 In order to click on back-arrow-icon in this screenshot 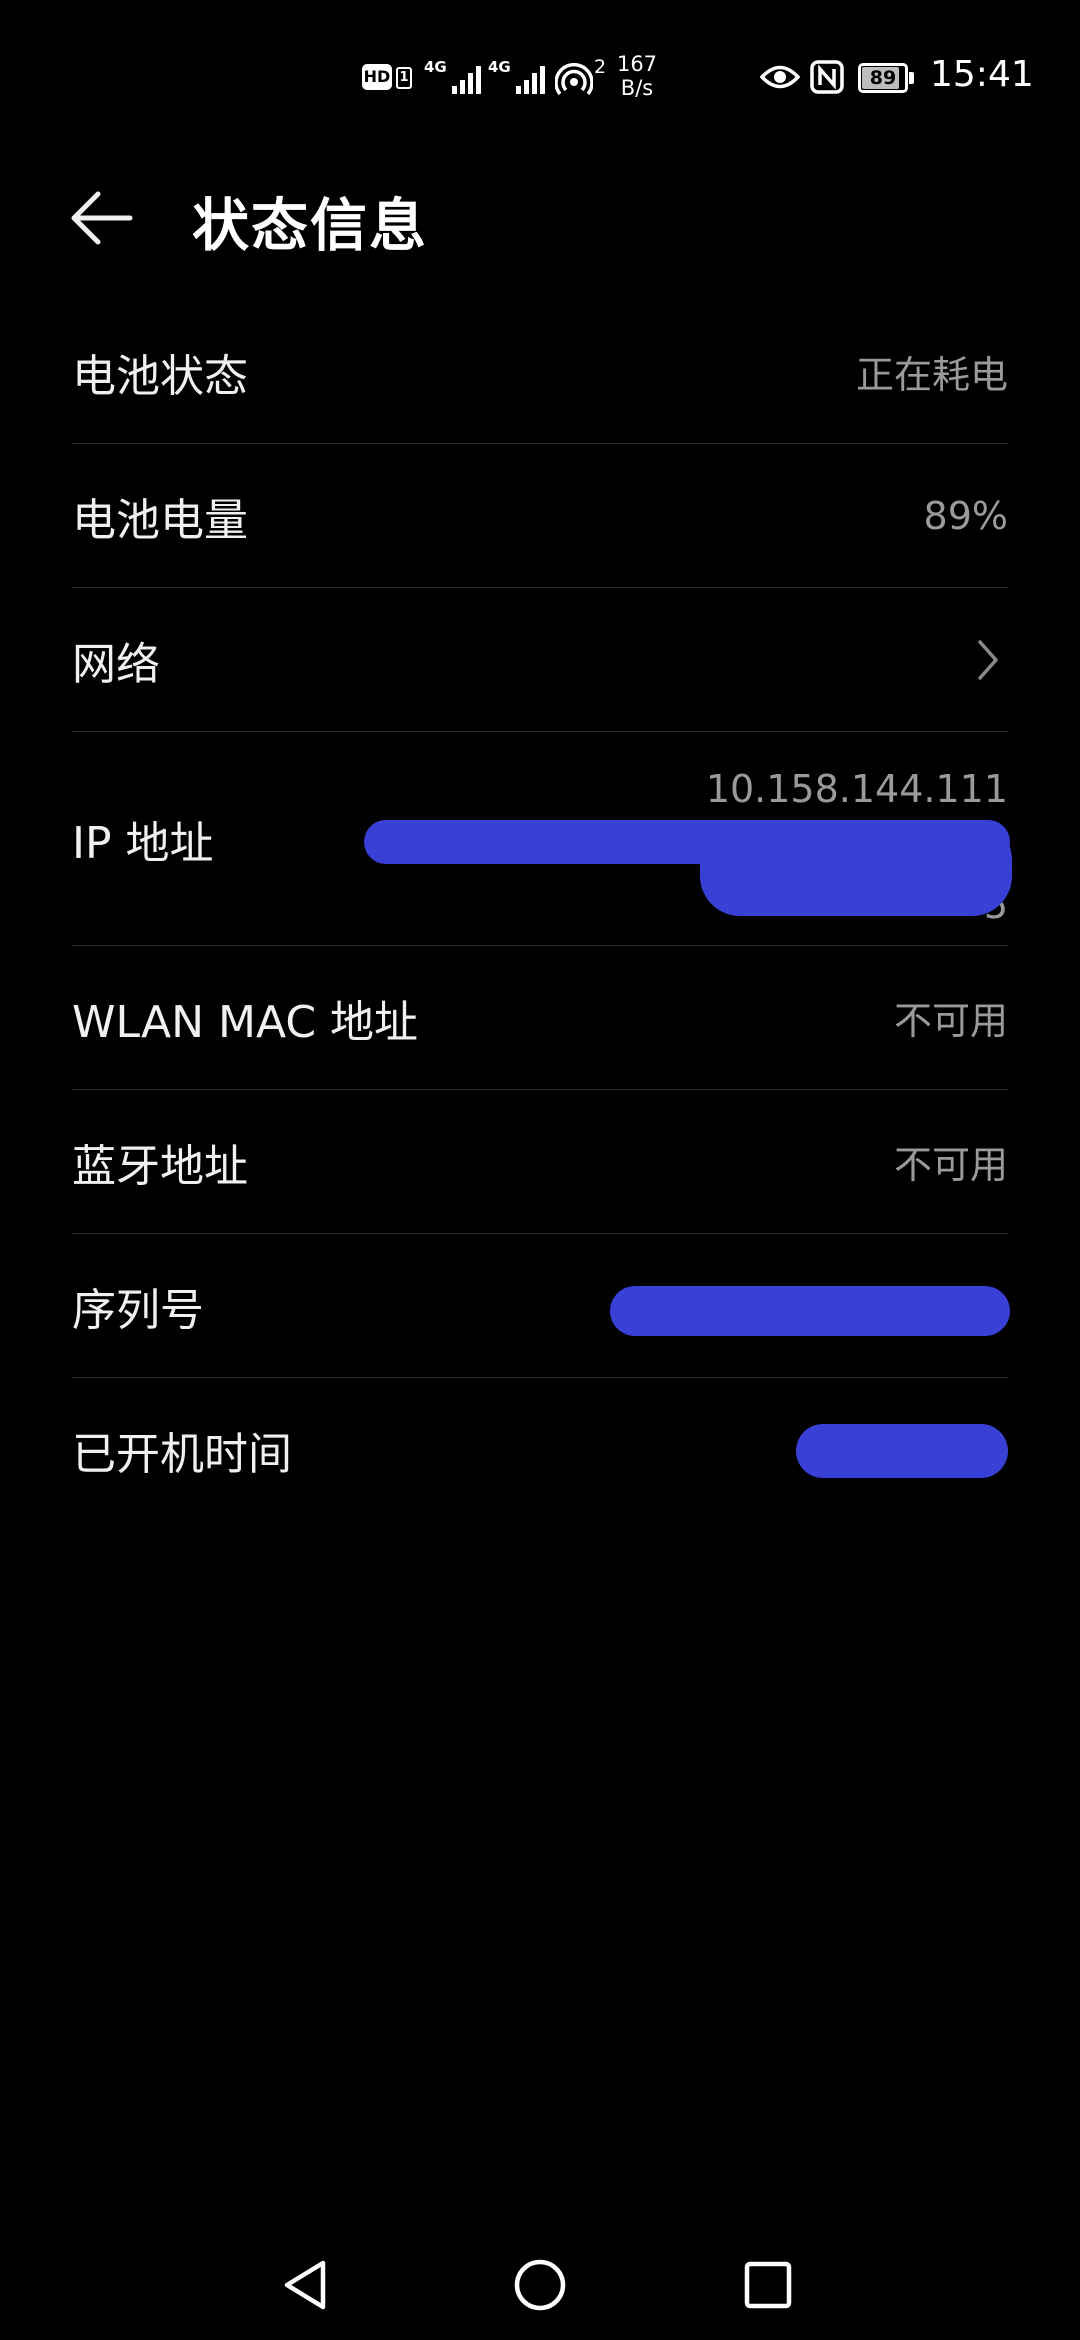, I will do `click(102, 218)`.